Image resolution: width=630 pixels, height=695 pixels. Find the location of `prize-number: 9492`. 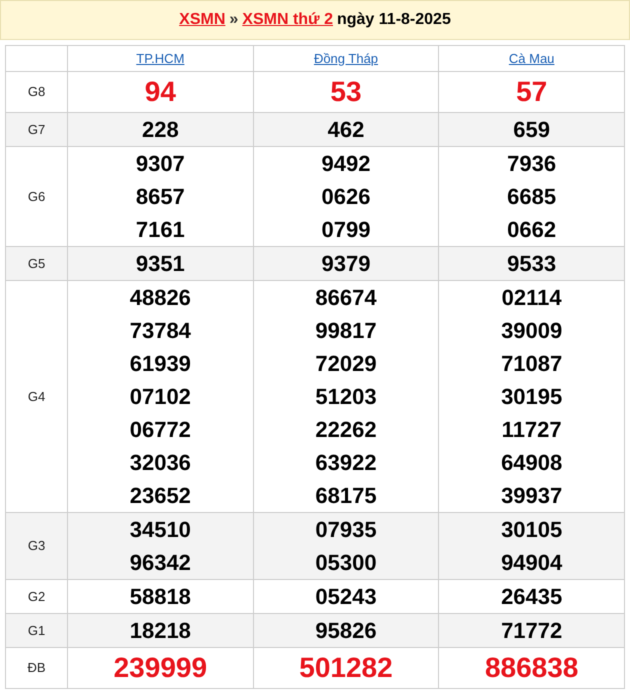

prize-number: 9492 is located at coordinates (346, 164).